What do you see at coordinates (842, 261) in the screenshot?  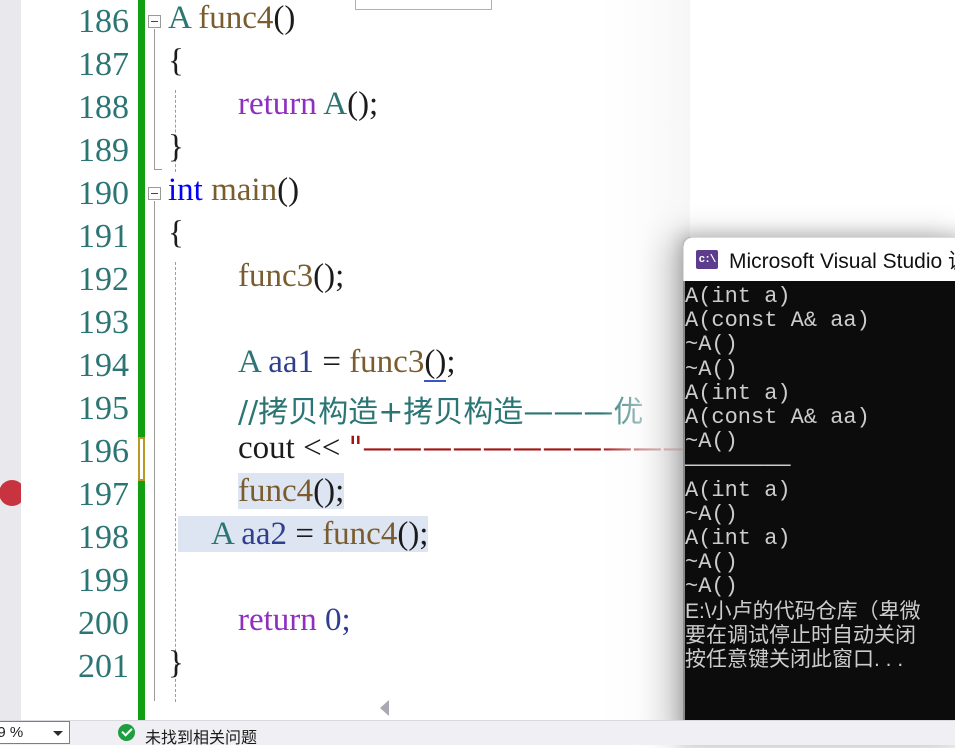 I see `console-title-text: Microsoft Visual Studio 调试` at bounding box center [842, 261].